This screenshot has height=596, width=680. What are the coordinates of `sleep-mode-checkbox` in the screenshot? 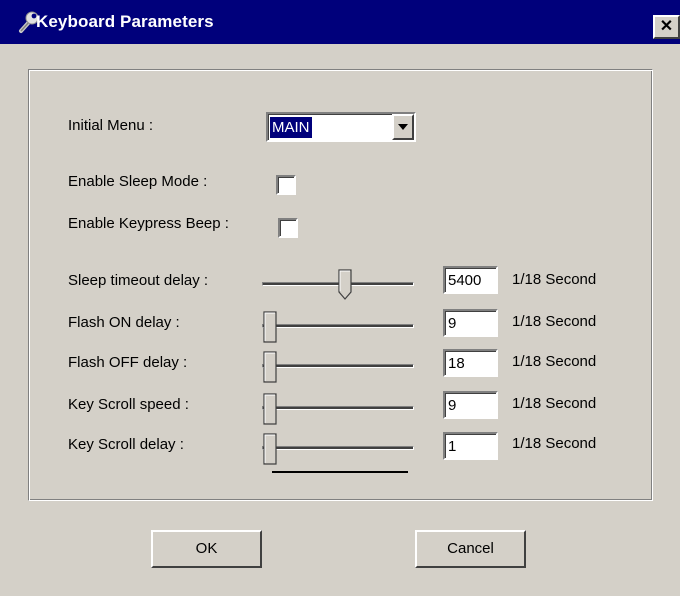 It's located at (286, 185).